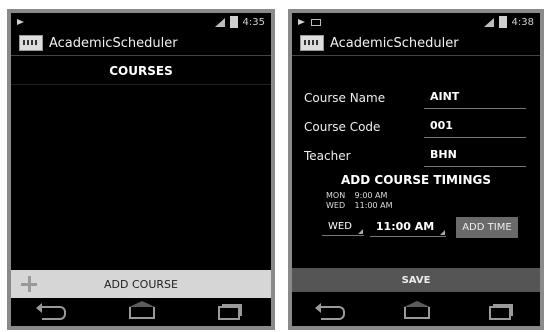  What do you see at coordinates (29, 284) in the screenshot?
I see `plus-icon` at bounding box center [29, 284].